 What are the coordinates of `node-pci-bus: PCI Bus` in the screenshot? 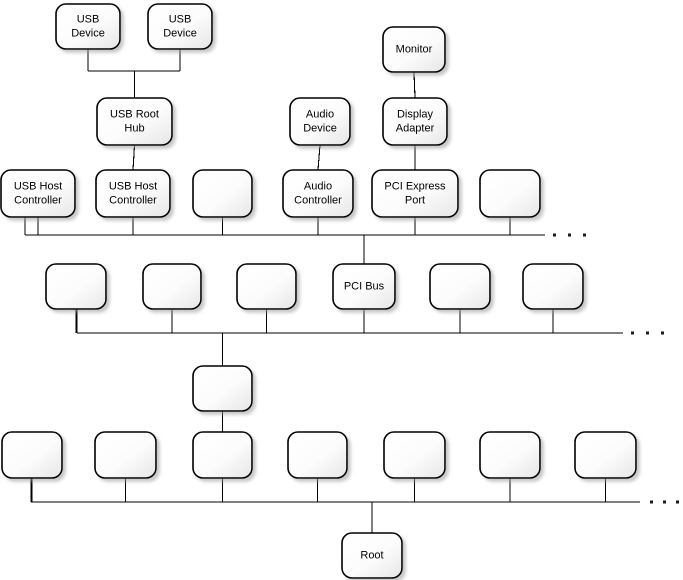 It's located at (364, 286).